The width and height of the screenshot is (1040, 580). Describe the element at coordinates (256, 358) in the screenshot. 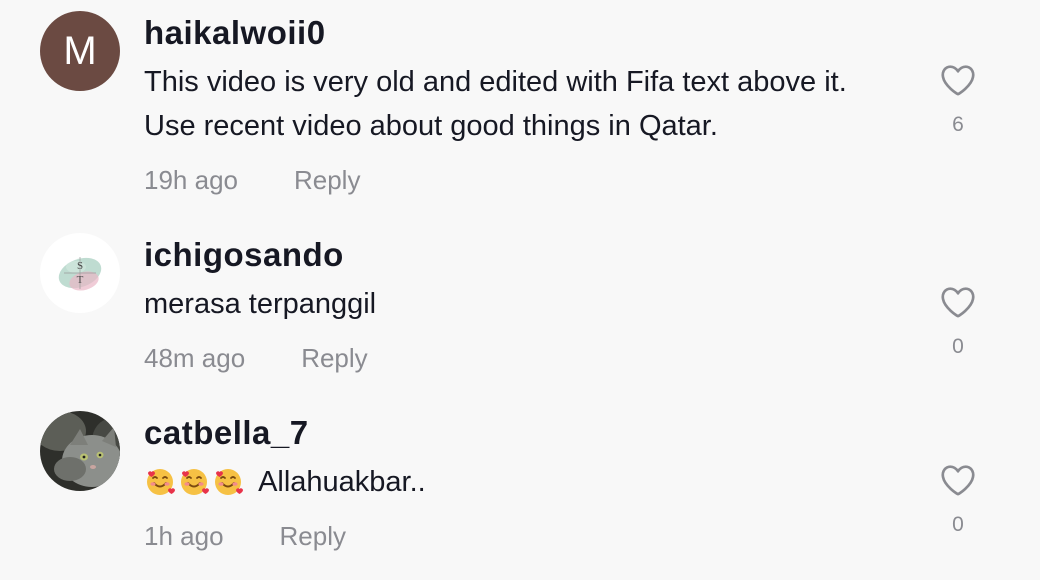

I see `comment-meta: 48m ago Reply` at that location.